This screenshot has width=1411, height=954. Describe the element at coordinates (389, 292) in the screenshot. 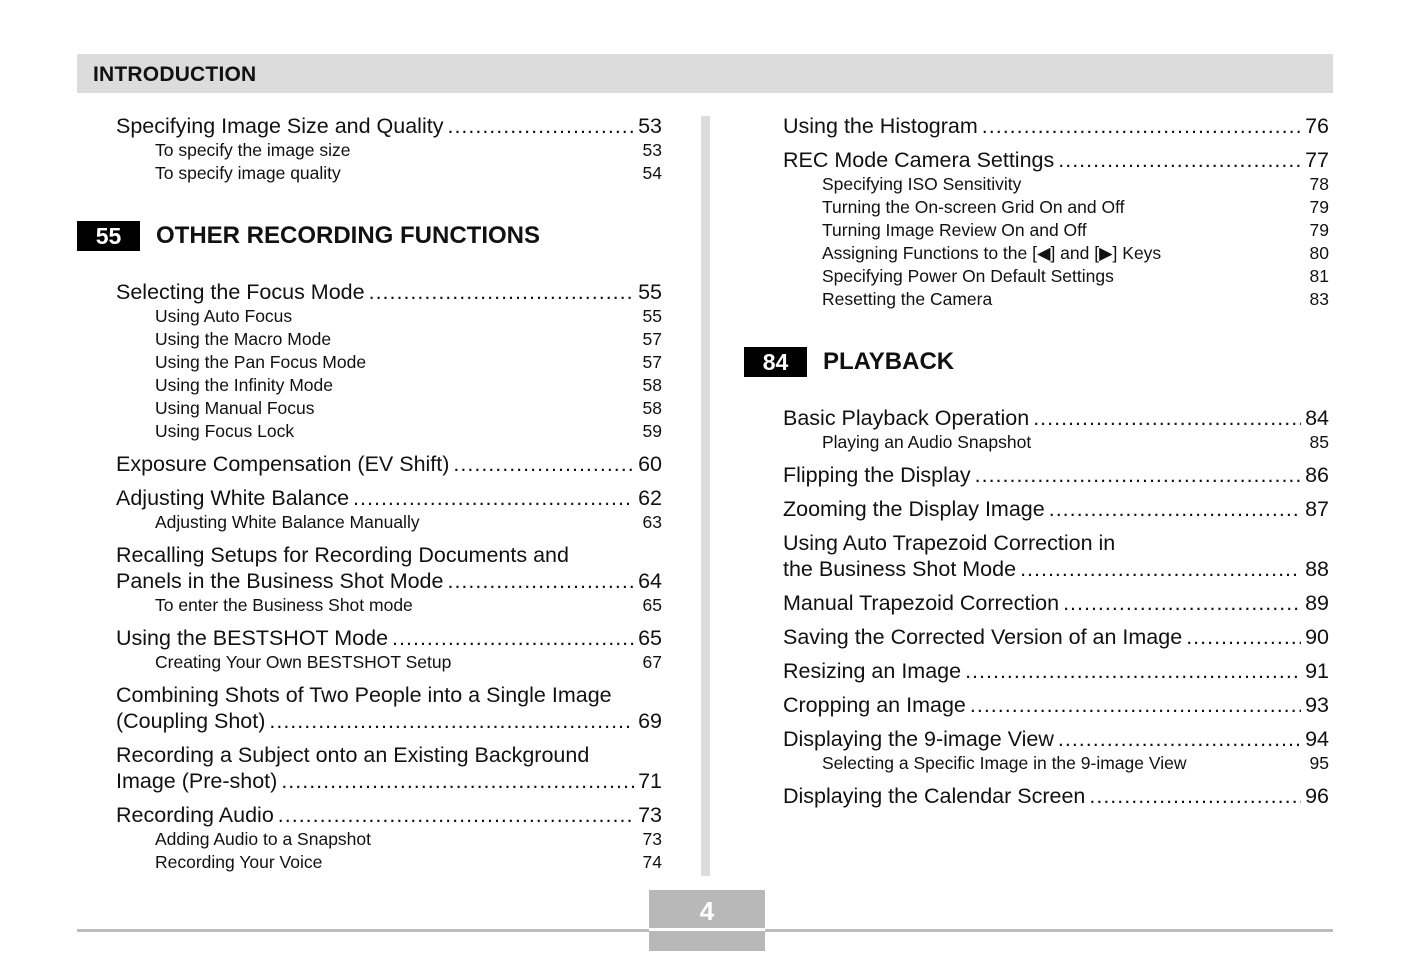

I see `toc-entry-line: Selecting the Focus Mode 55` at that location.